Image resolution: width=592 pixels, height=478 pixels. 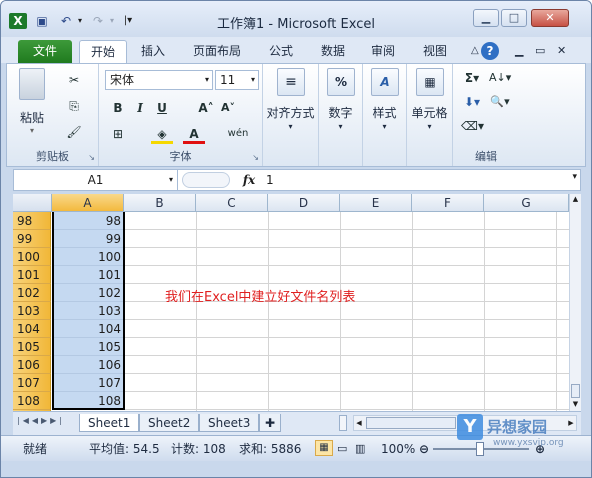 What do you see at coordinates (304, 203) in the screenshot?
I see `column-header-d: D` at bounding box center [304, 203].